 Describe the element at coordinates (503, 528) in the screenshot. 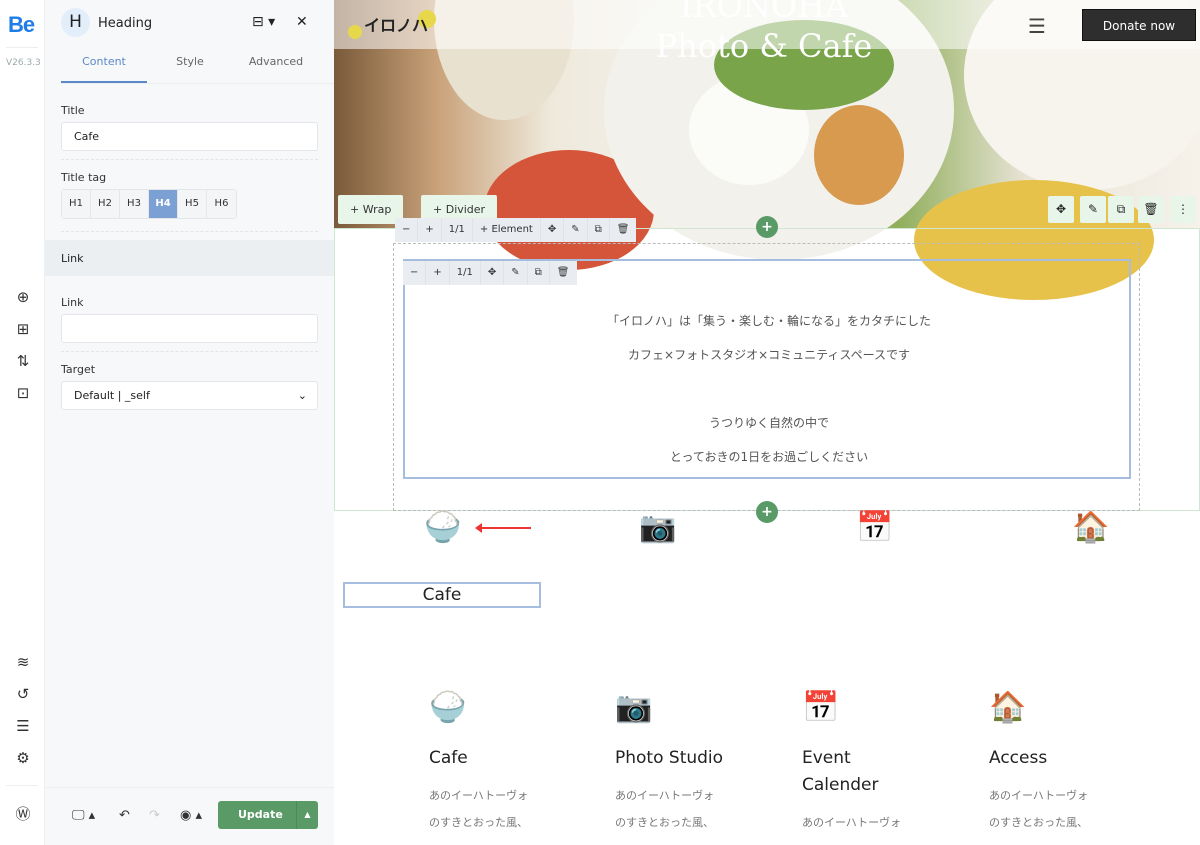

I see `annotation-arrow` at that location.